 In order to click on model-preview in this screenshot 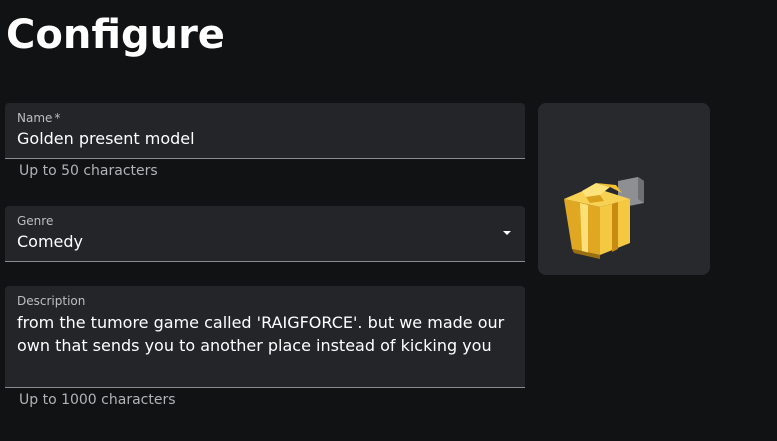, I will do `click(624, 189)`.